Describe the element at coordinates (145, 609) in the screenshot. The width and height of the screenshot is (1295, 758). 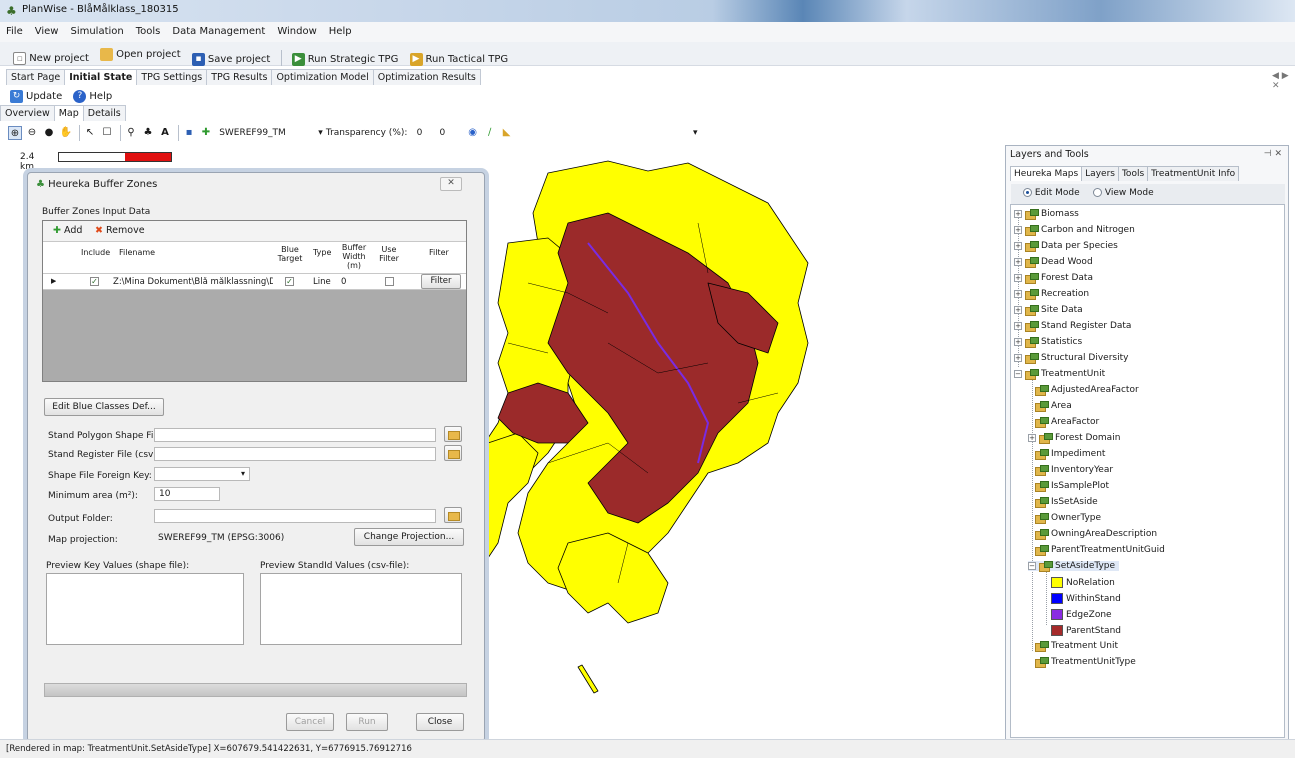
I see `preview-key-list` at that location.